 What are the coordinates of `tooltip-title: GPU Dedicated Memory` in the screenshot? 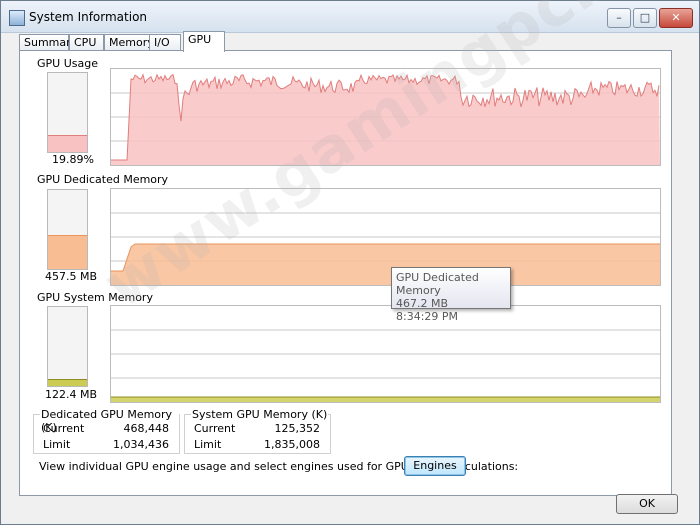 It's located at (437, 284).